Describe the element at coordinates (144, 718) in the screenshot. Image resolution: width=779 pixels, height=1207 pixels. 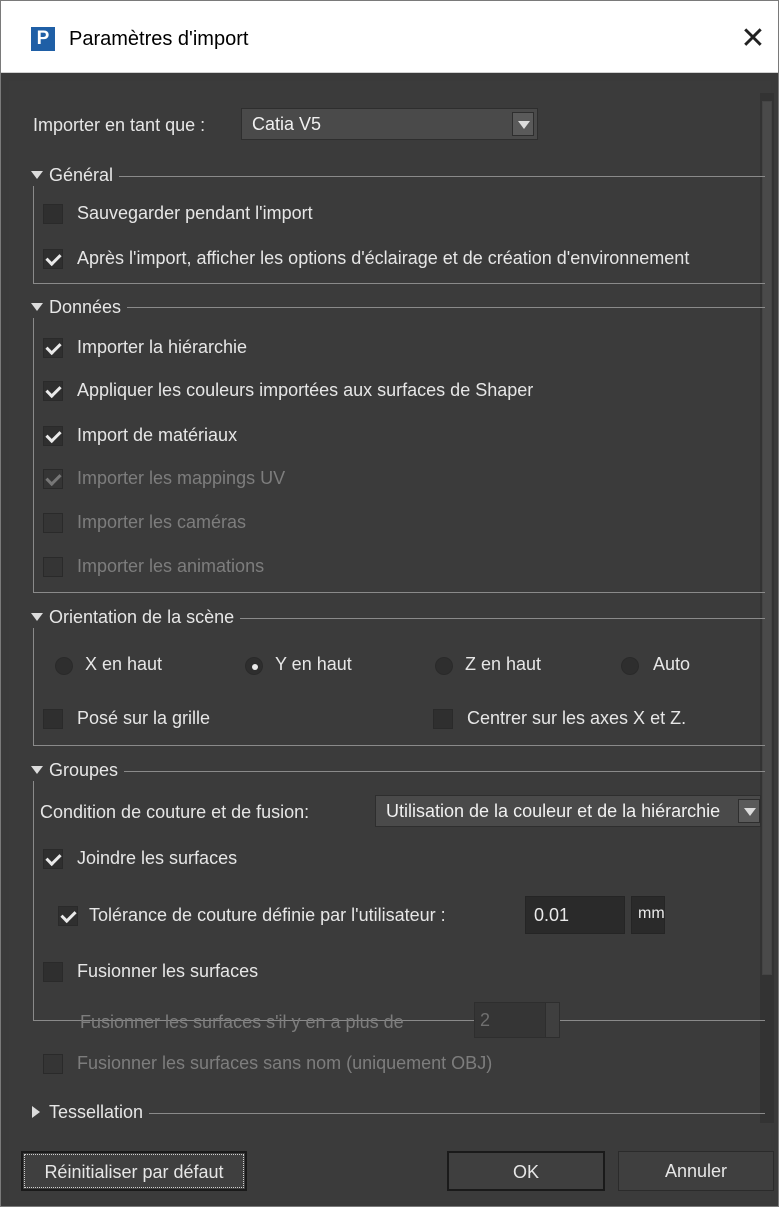
I see `on-grid-label: Posé sur la grille` at that location.